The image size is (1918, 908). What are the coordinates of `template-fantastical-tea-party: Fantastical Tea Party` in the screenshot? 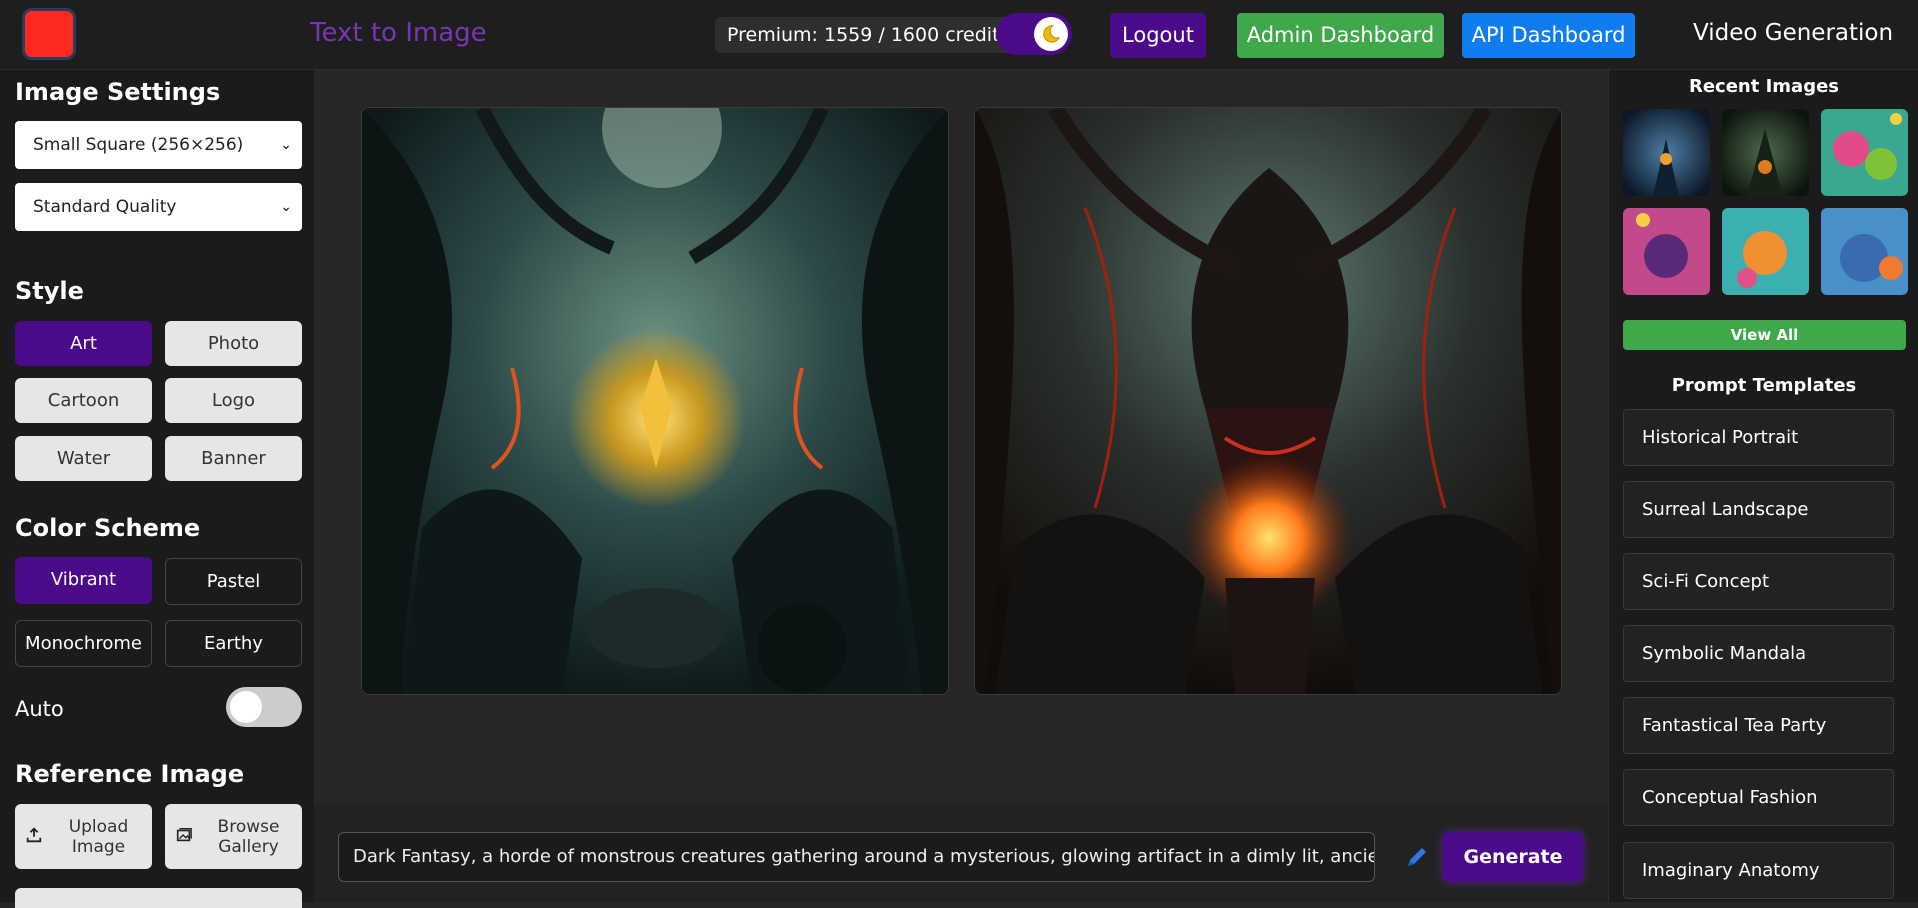 It's located at (1758, 725).